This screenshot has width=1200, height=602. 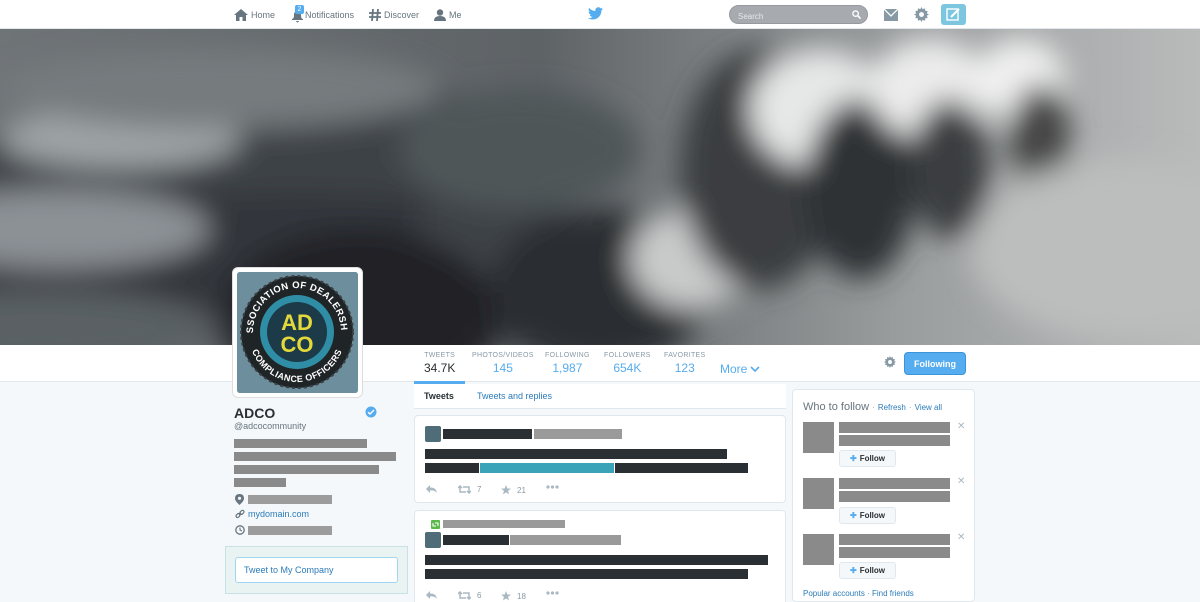 I want to click on favorite-button: 18, so click(x=513, y=596).